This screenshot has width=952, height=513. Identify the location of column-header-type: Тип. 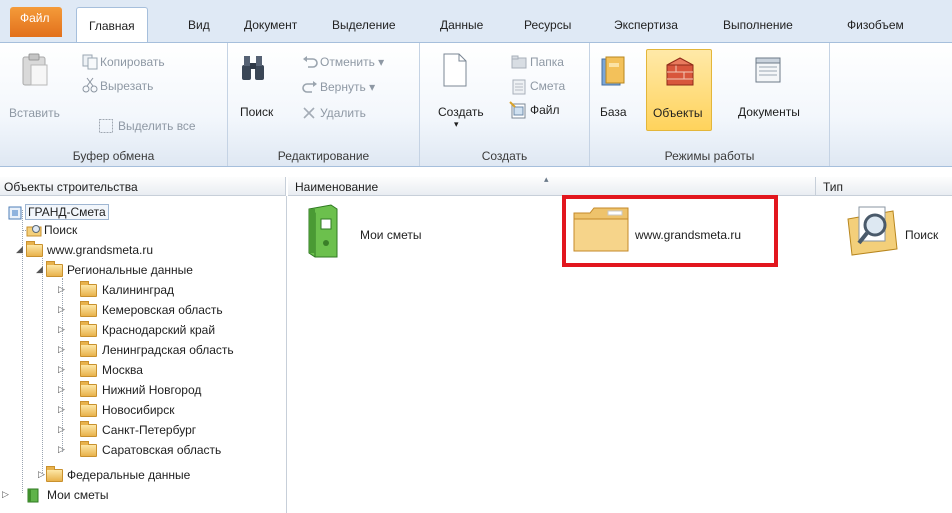
(833, 187).